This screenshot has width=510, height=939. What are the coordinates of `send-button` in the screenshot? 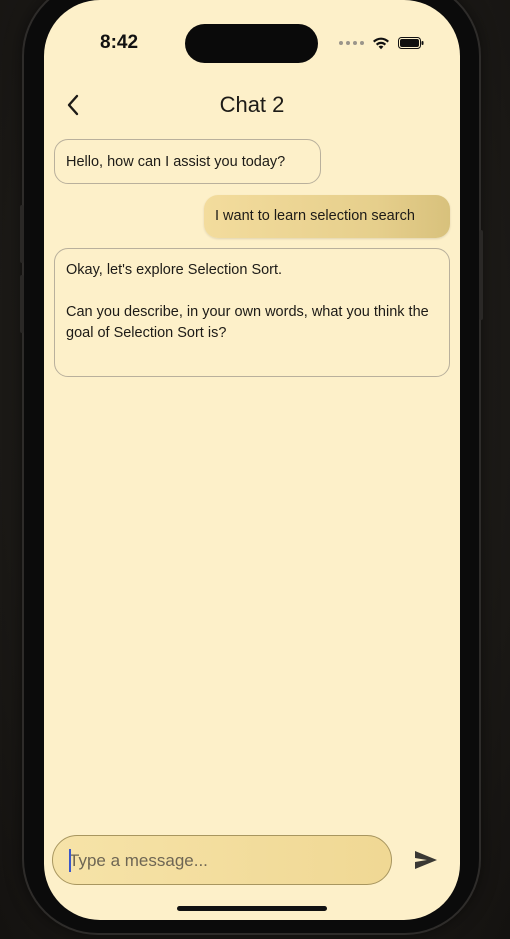 It's located at (426, 860).